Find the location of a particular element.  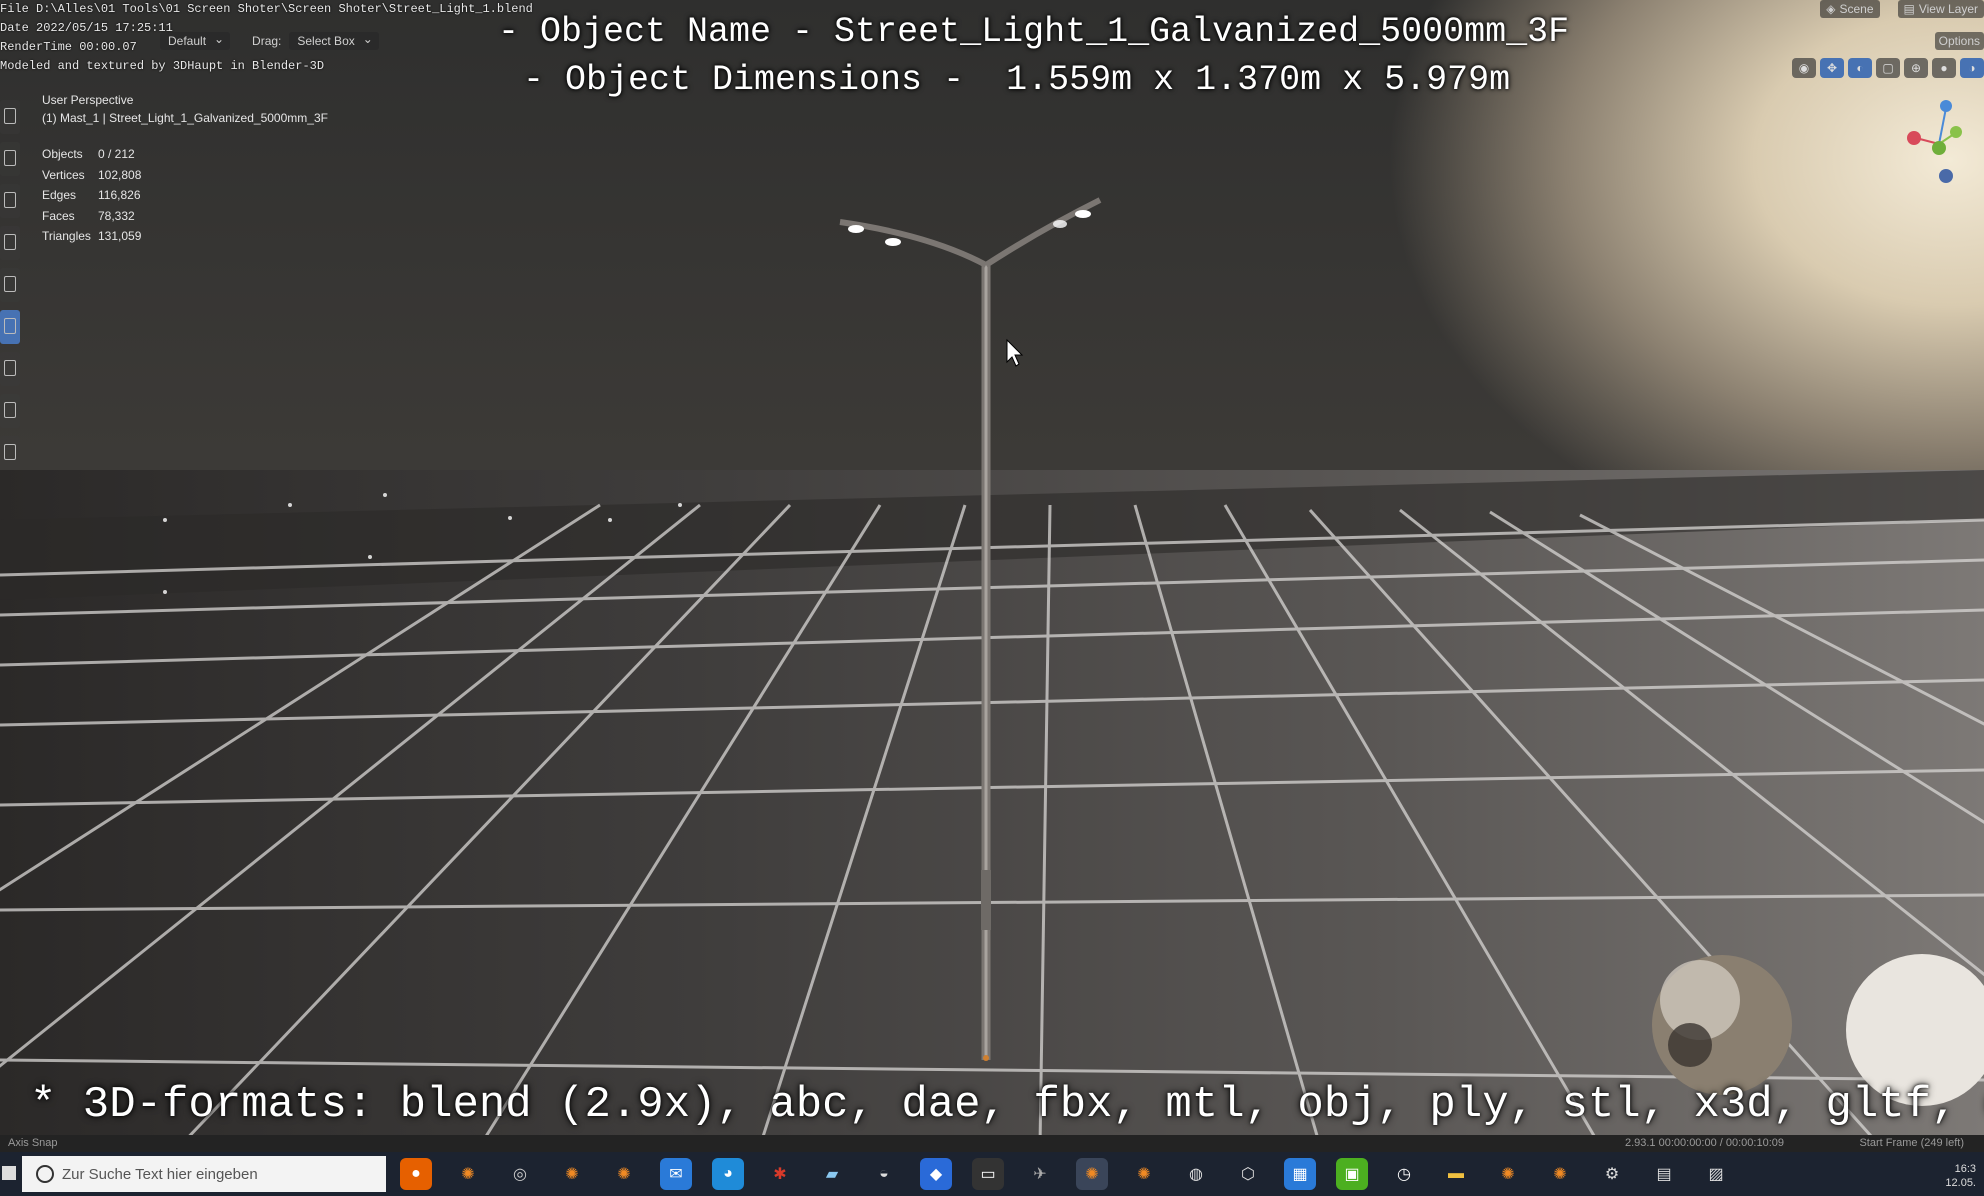

measure-tool is located at coordinates (10, 411).